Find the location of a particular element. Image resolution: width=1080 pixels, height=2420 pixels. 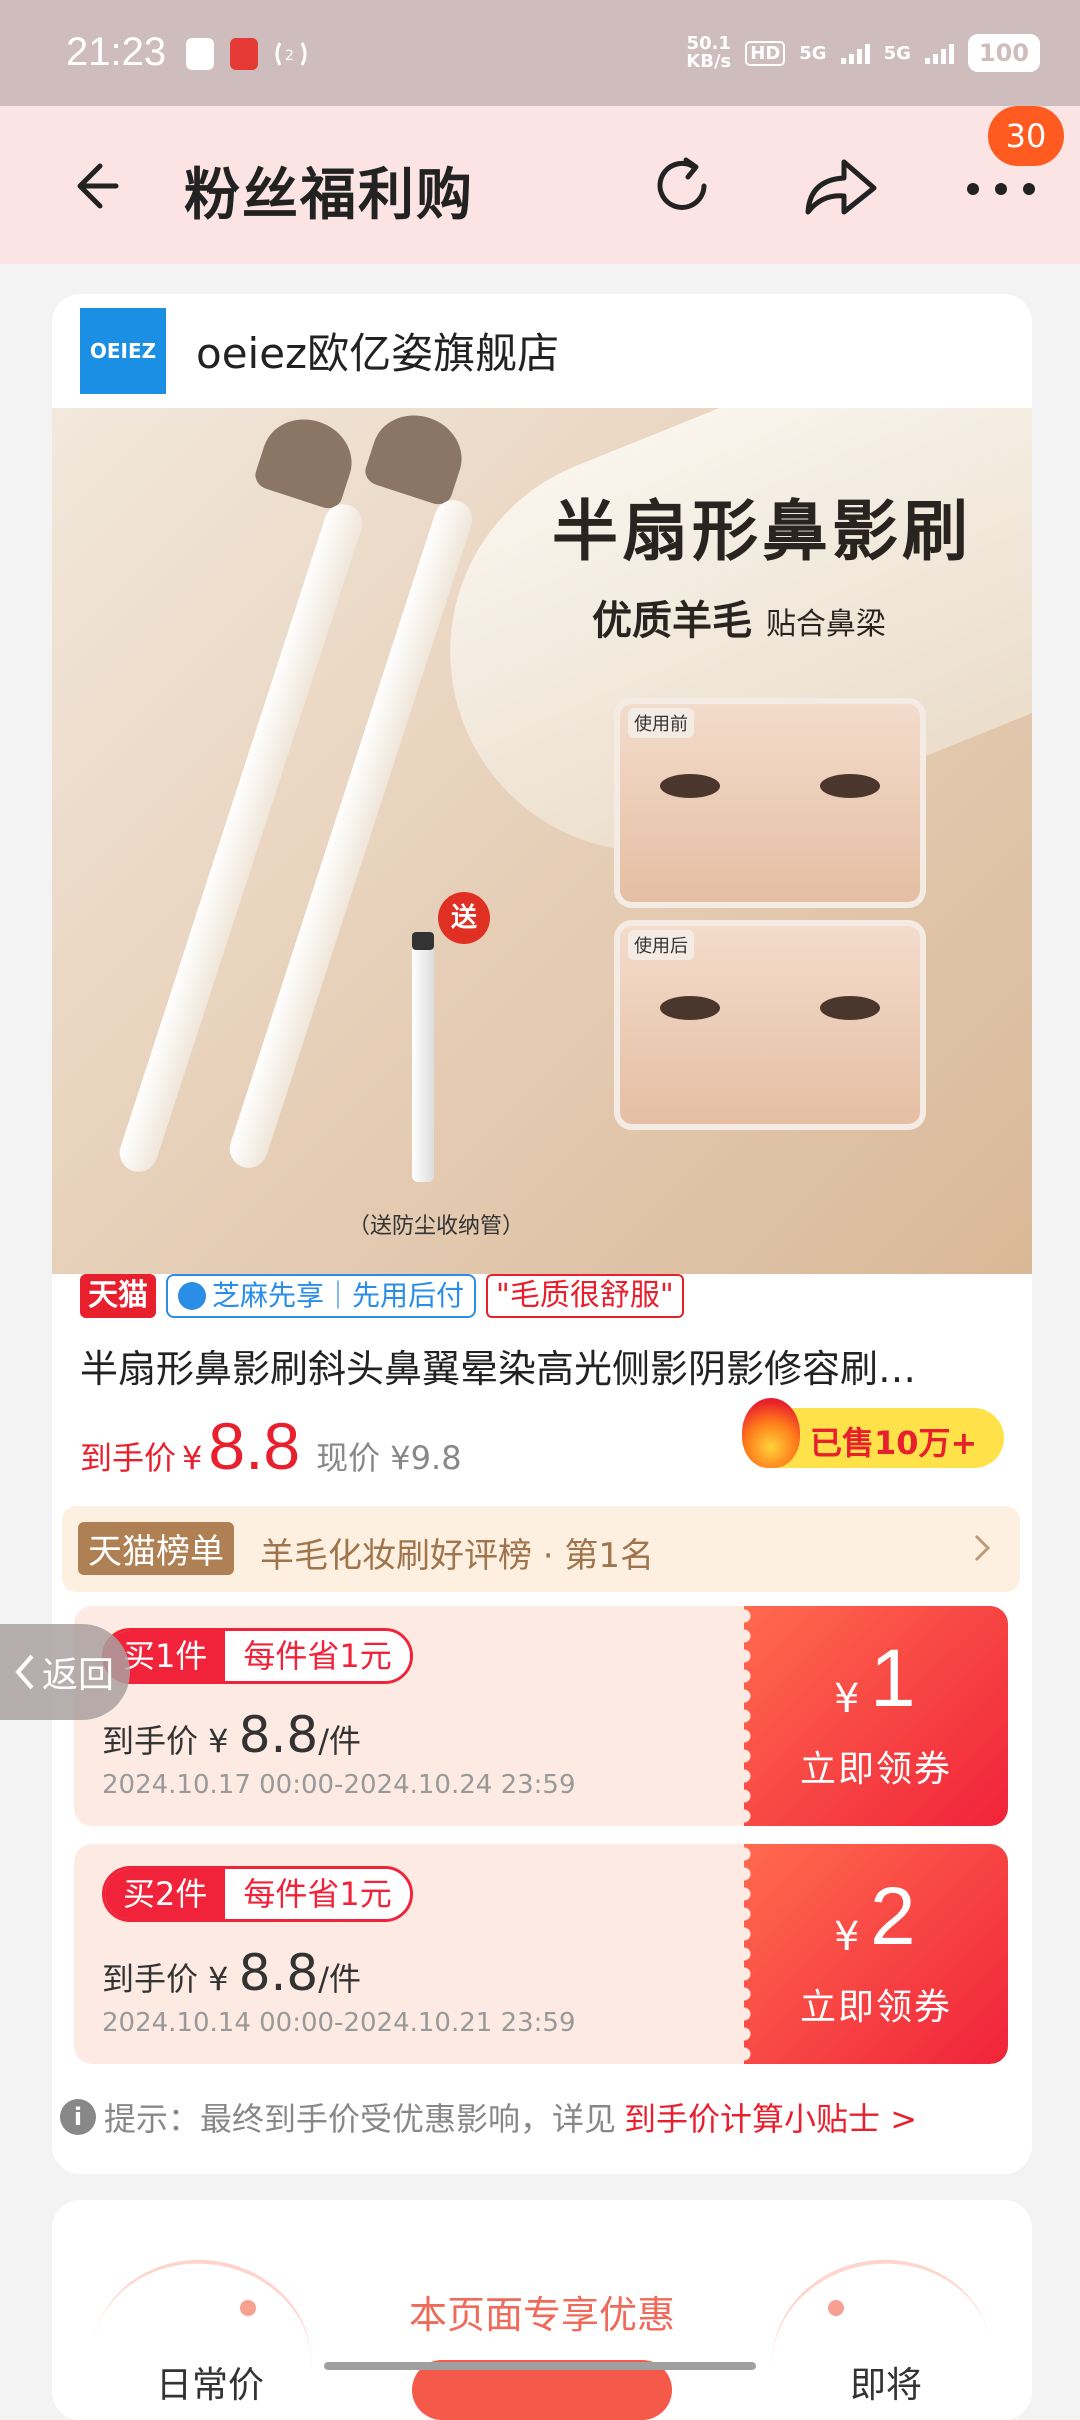

price-symbol: ¥ is located at coordinates (192, 1458).